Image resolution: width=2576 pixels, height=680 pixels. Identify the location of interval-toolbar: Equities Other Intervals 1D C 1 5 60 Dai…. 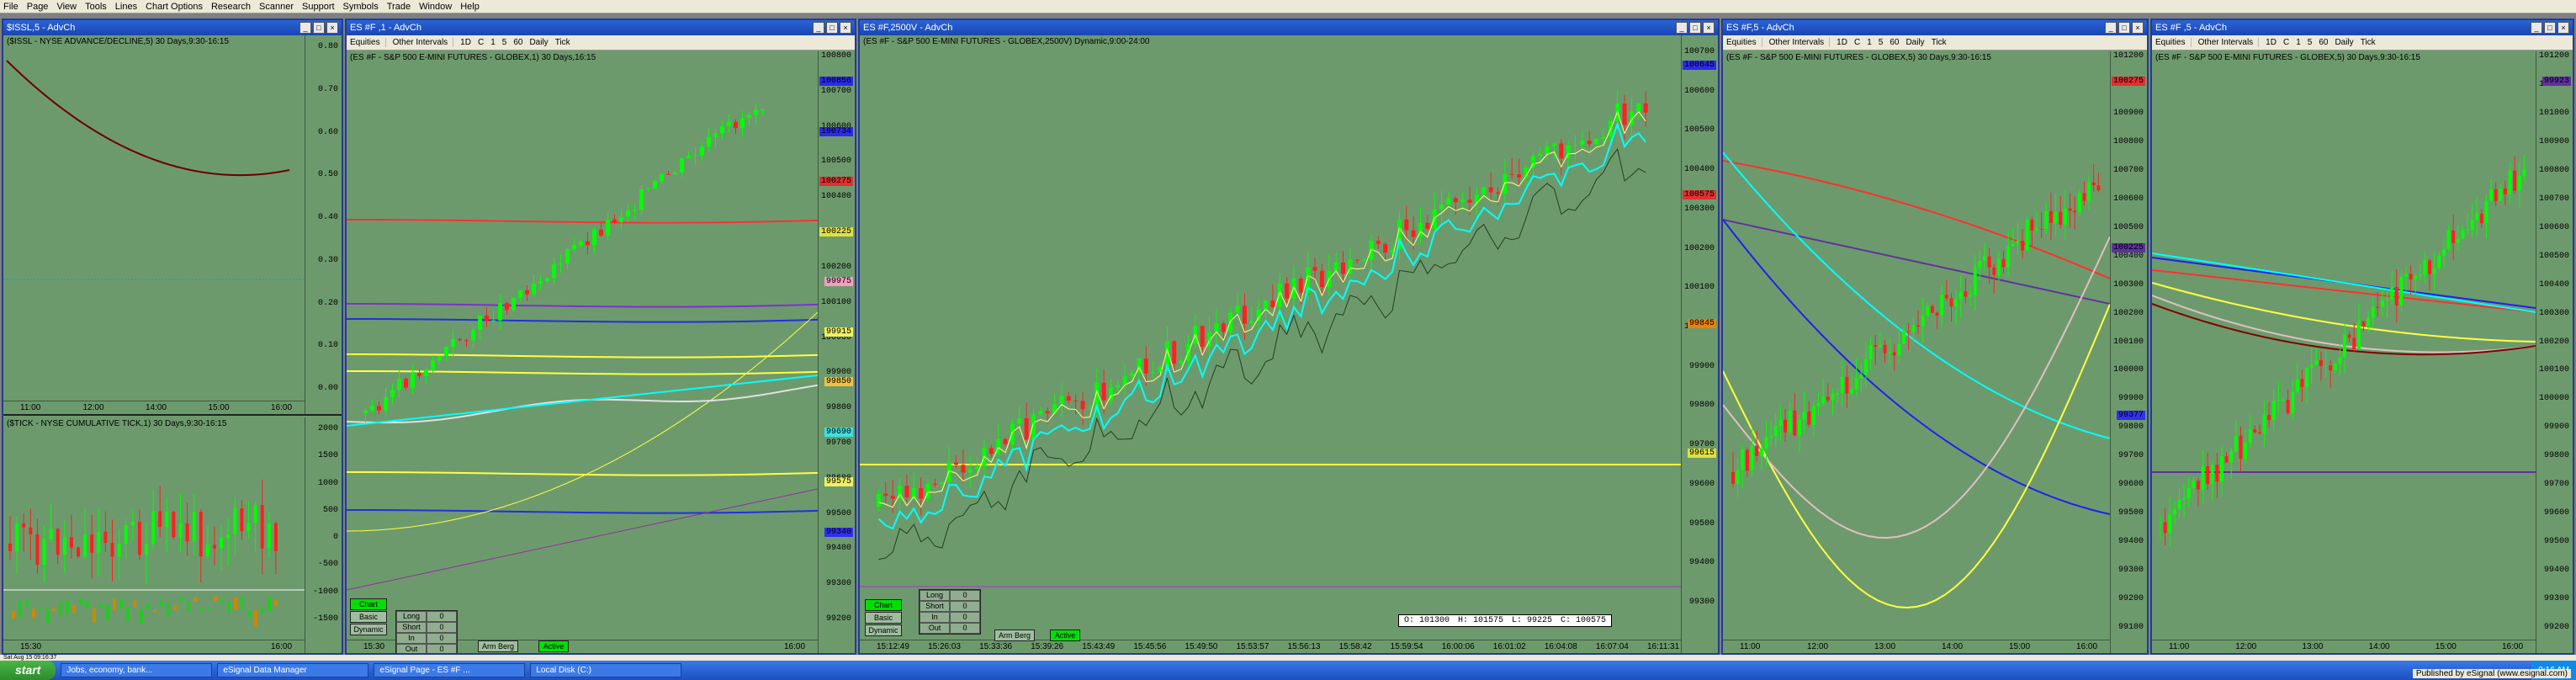
(1935, 42).